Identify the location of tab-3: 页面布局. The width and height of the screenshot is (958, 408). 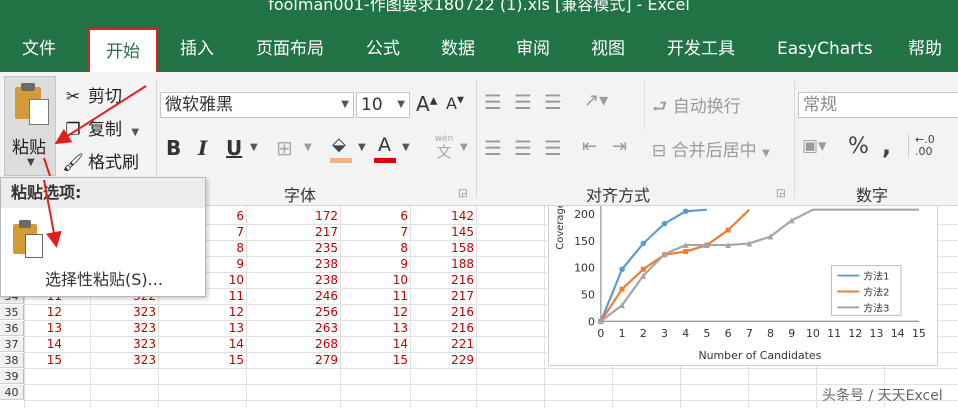
(290, 48).